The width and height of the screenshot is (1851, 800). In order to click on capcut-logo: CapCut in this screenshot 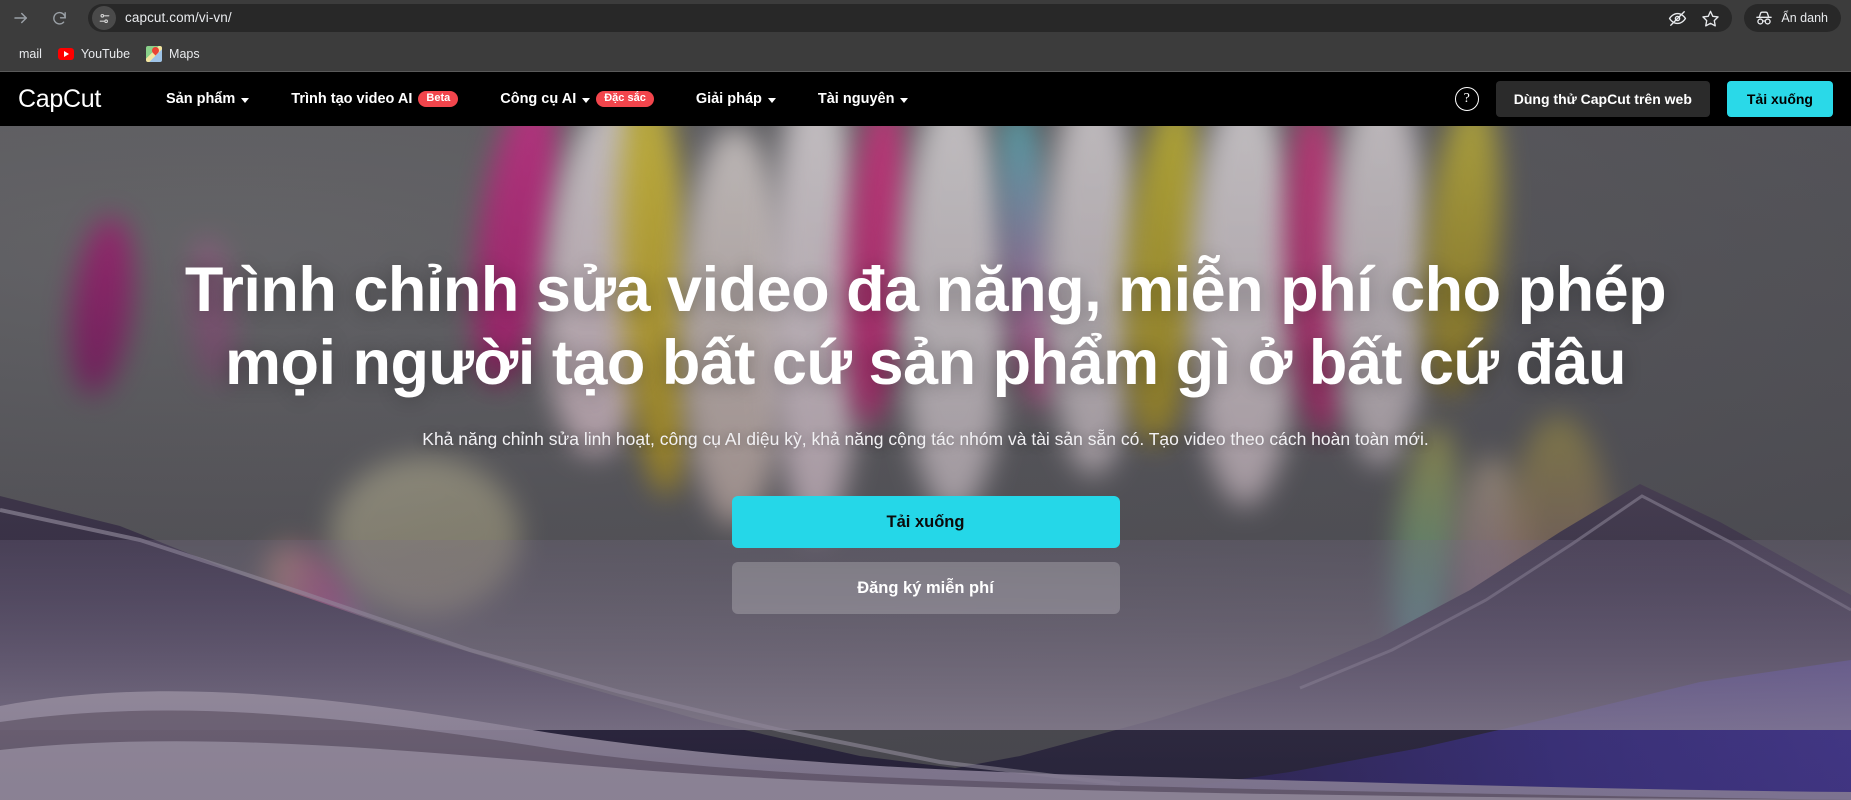, I will do `click(50, 99)`.